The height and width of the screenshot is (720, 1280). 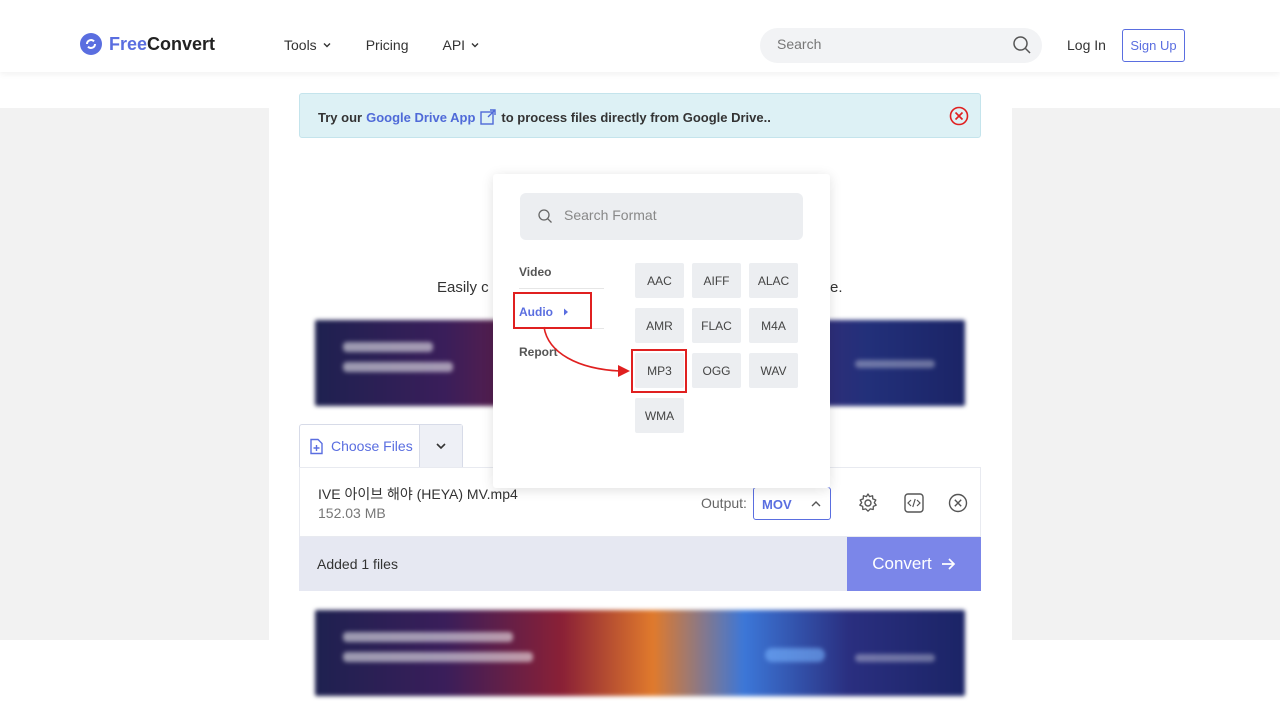 What do you see at coordinates (357, 564) in the screenshot?
I see `added-files-count: Added 1 files` at bounding box center [357, 564].